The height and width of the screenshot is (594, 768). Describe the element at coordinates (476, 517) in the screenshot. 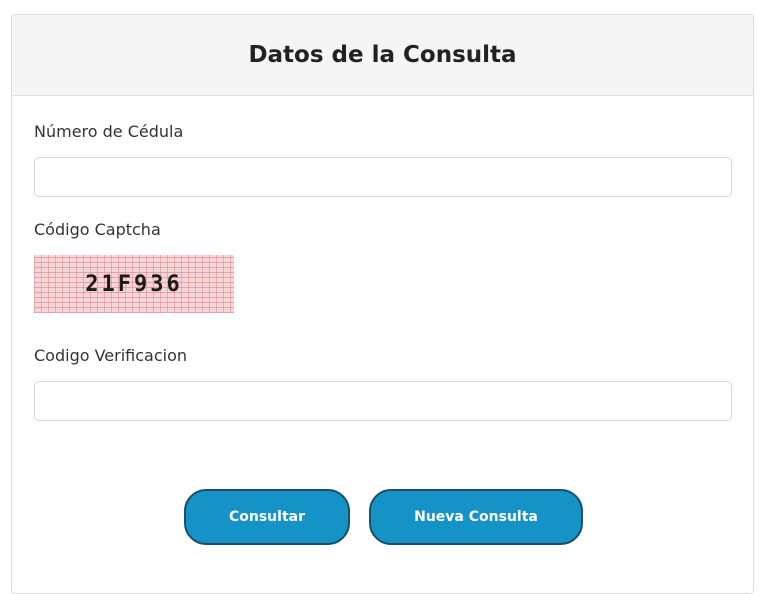

I see `nueva-consulta-button: Nueva Consulta` at that location.